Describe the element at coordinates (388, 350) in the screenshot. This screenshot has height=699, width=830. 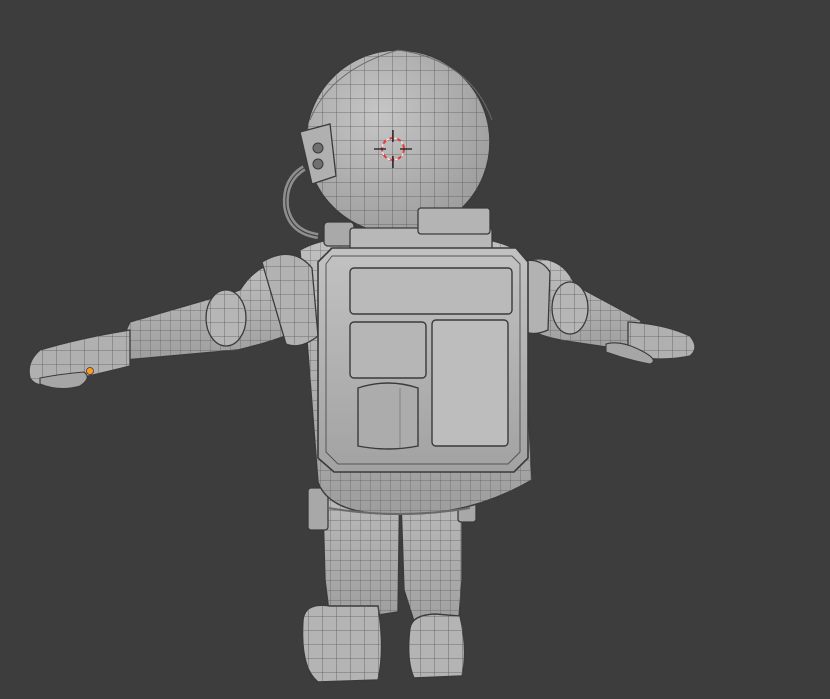
I see `backpack-left-panel` at that location.